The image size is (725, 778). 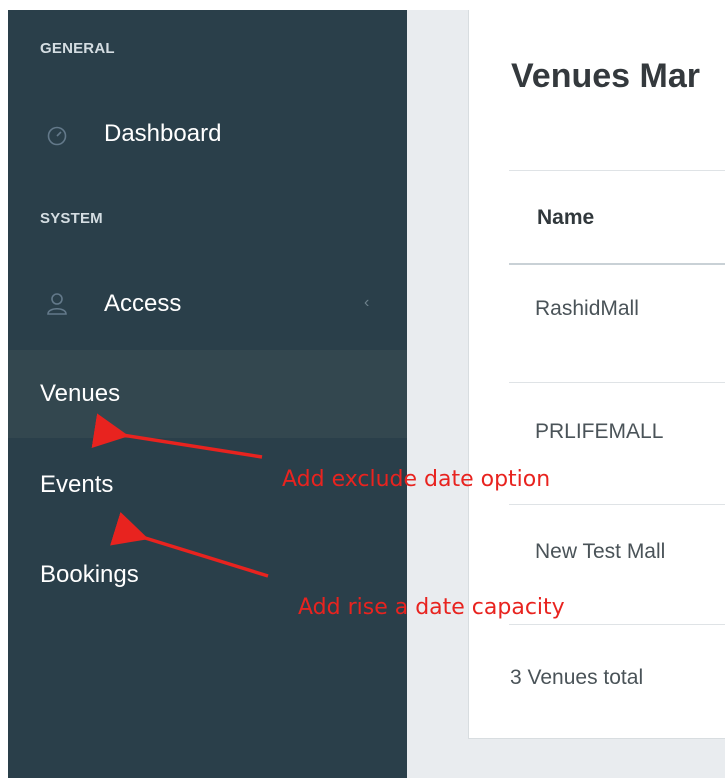 I want to click on sidebar-item-label: Bookings, so click(x=89, y=574).